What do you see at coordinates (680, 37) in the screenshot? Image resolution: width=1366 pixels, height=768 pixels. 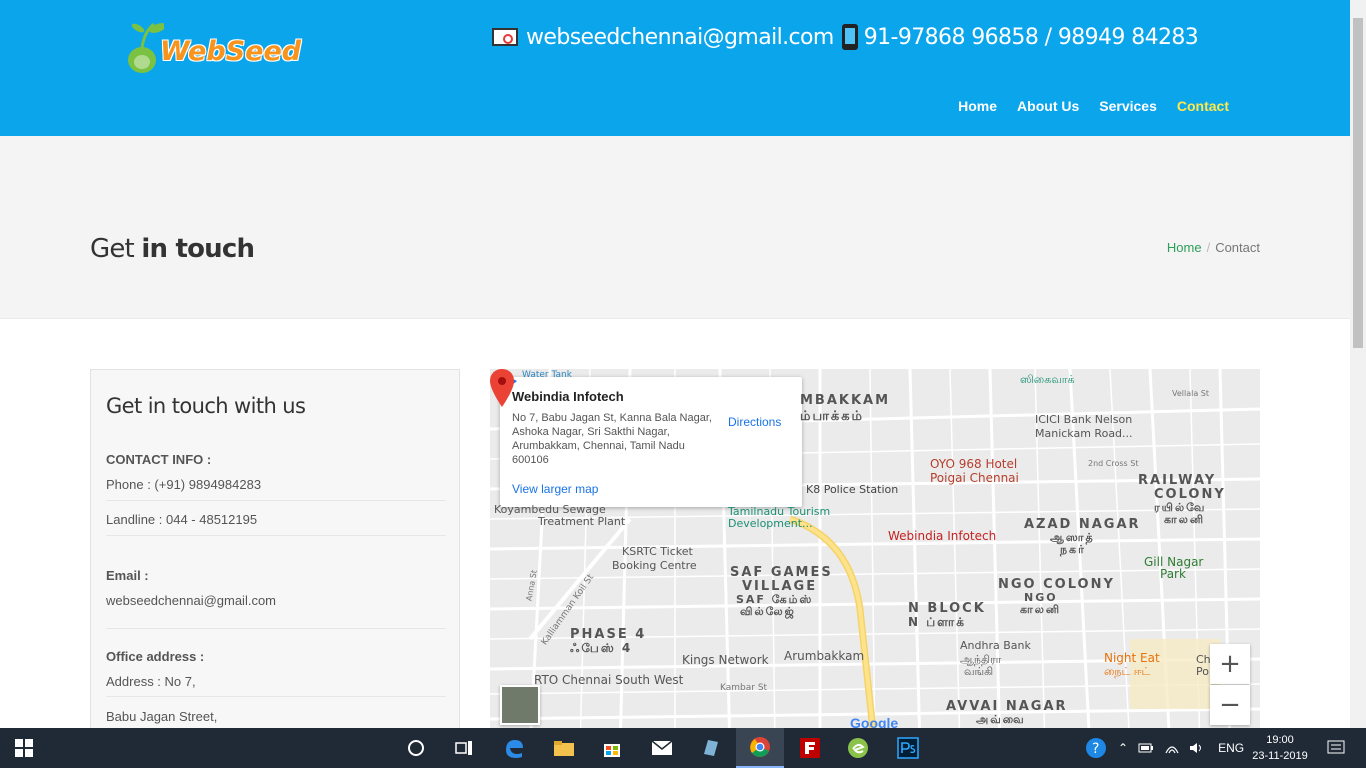 I see `header-email: webseedchennai@gmail.com` at bounding box center [680, 37].